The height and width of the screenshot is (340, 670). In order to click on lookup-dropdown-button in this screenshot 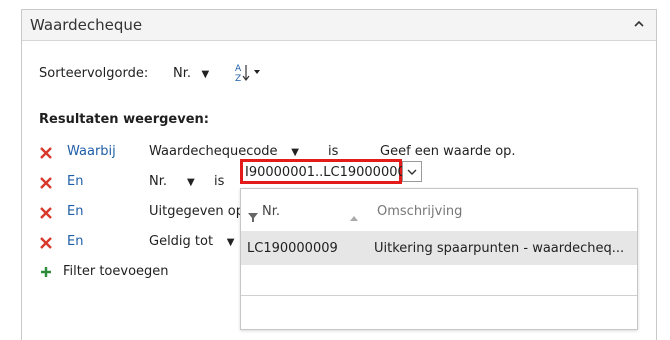, I will do `click(412, 171)`.